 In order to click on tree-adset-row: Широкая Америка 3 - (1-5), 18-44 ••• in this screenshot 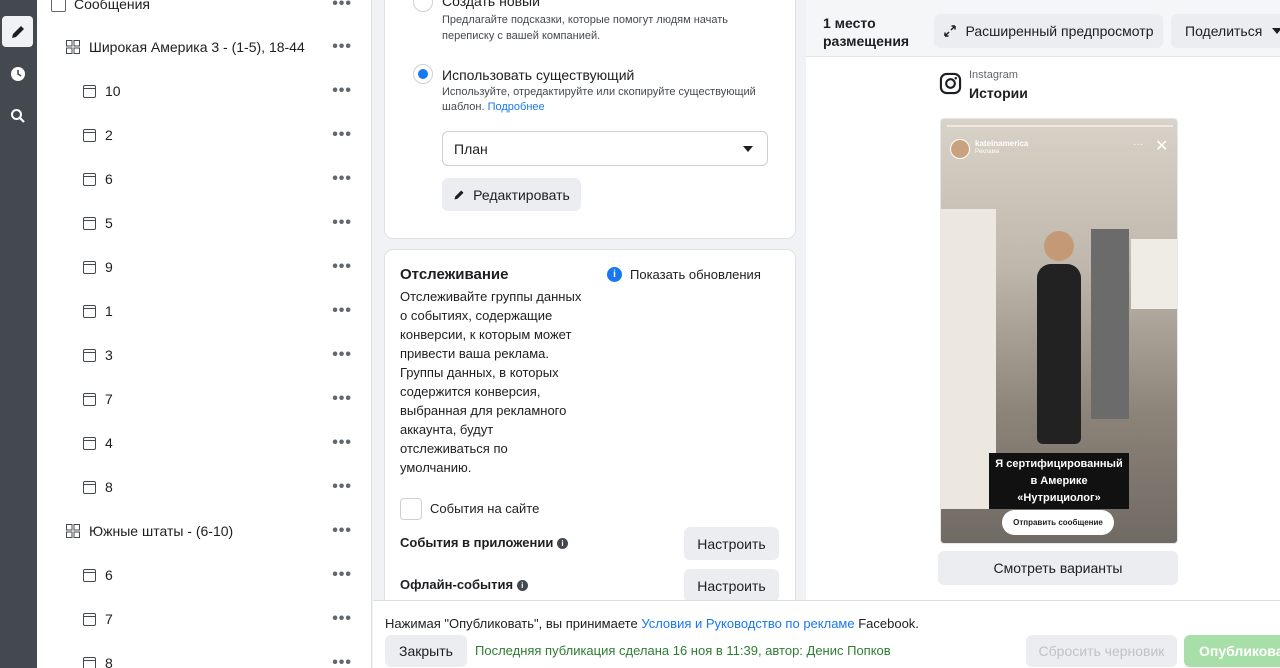, I will do `click(204, 47)`.